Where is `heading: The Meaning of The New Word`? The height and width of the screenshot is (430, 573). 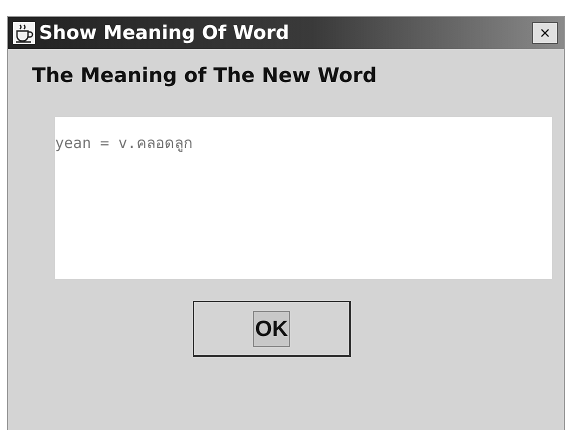
heading: The Meaning of The New Word is located at coordinates (205, 75).